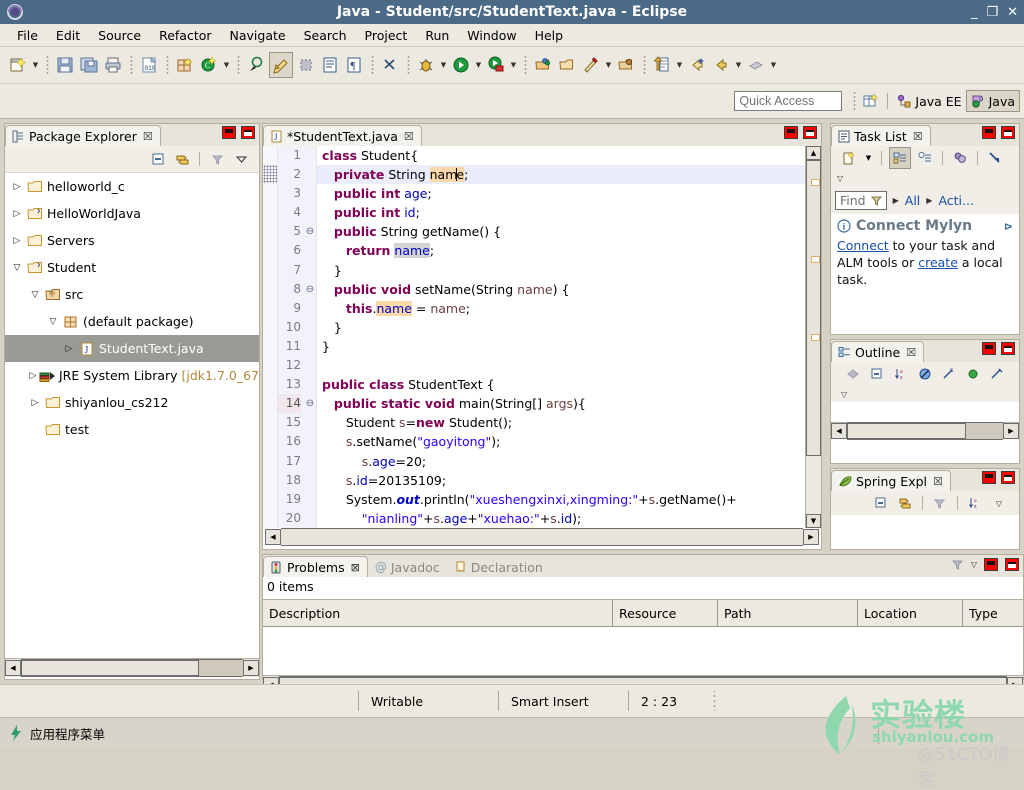 This screenshot has height=790, width=1024. Describe the element at coordinates (697, 65) in the screenshot. I see `back-icon` at that location.